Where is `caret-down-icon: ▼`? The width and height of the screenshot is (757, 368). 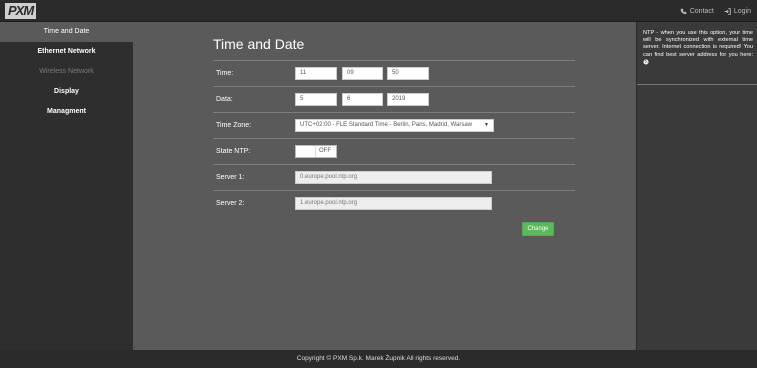 caret-down-icon: ▼ is located at coordinates (486, 125).